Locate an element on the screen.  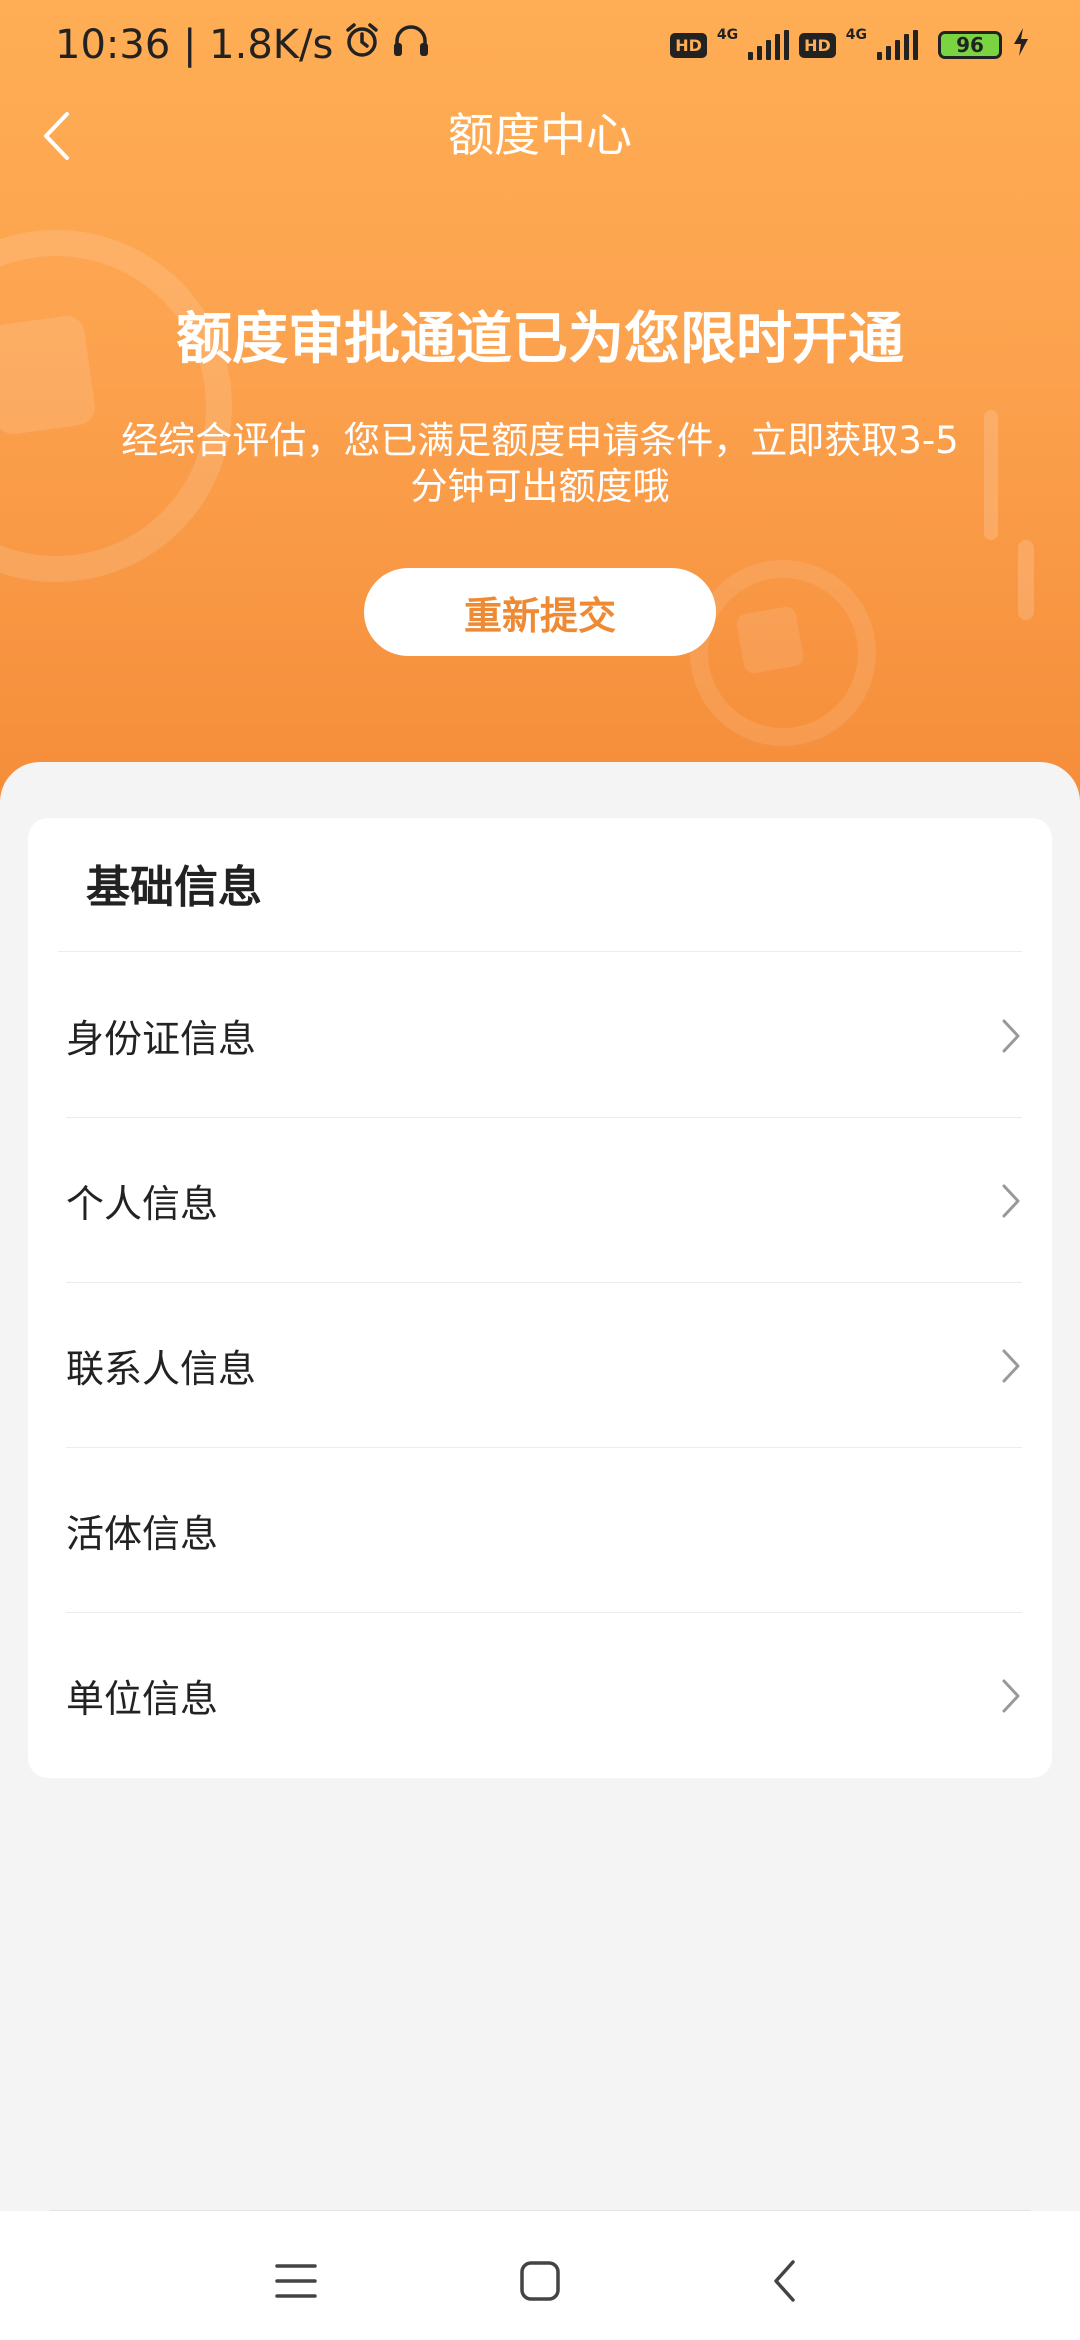
menu-icon is located at coordinates (296, 2281).